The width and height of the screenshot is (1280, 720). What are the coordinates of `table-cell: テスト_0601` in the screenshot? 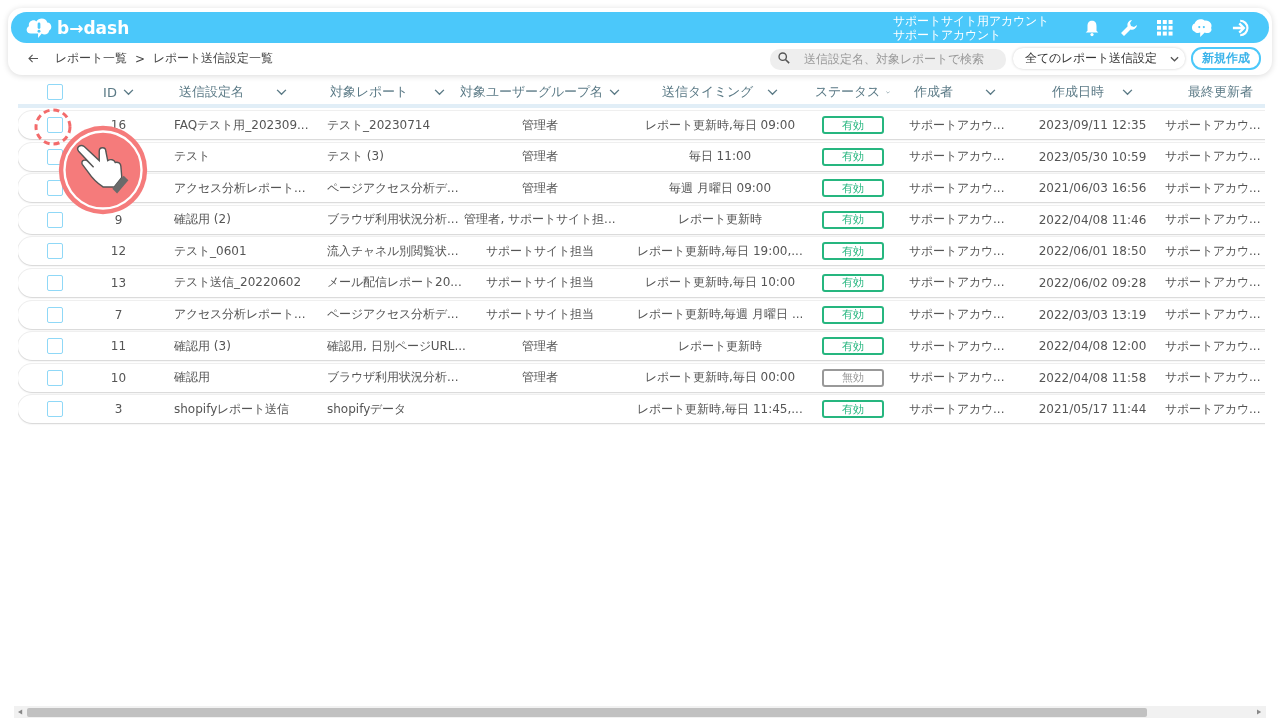 It's located at (210, 251).